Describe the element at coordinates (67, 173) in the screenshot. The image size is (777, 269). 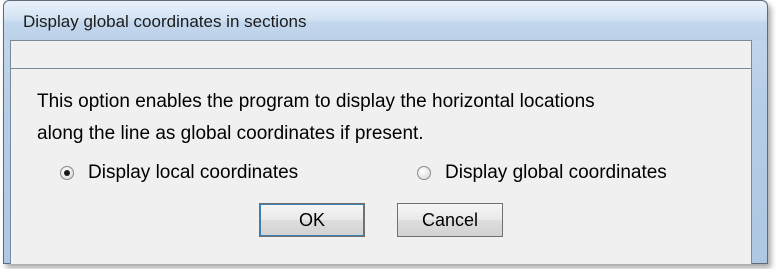
I see `radio-selected-icon` at that location.